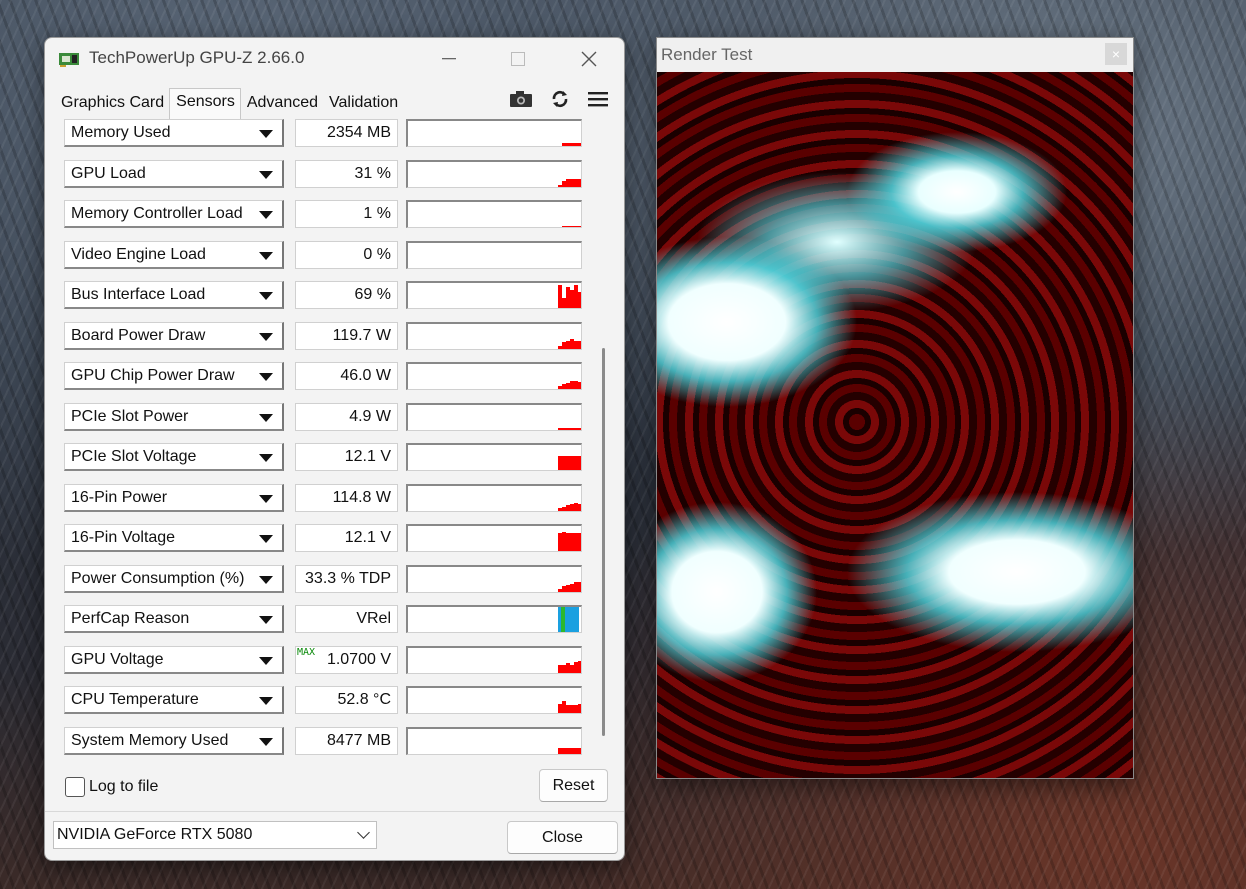  Describe the element at coordinates (573, 785) in the screenshot. I see `reset-button: Reset` at that location.